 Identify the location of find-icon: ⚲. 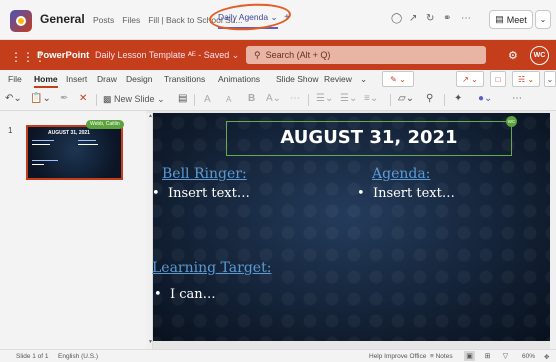
(429, 98).